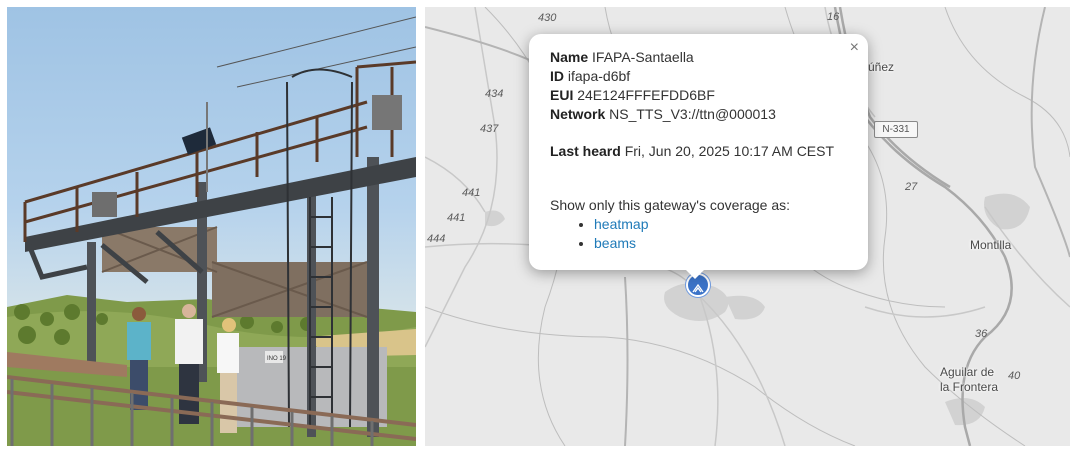 Image resolution: width=1081 pixels, height=456 pixels. I want to click on eui-label: EUI, so click(562, 95).